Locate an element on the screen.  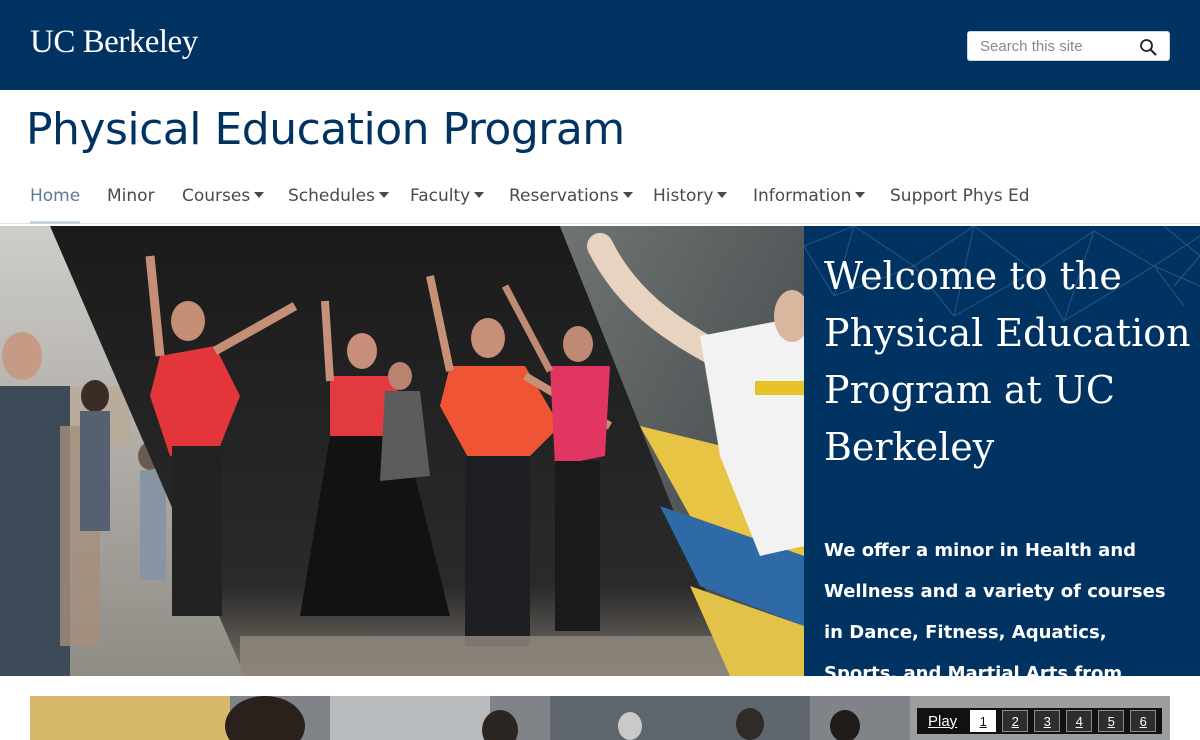
nav-item-home: Home is located at coordinates (55, 205).